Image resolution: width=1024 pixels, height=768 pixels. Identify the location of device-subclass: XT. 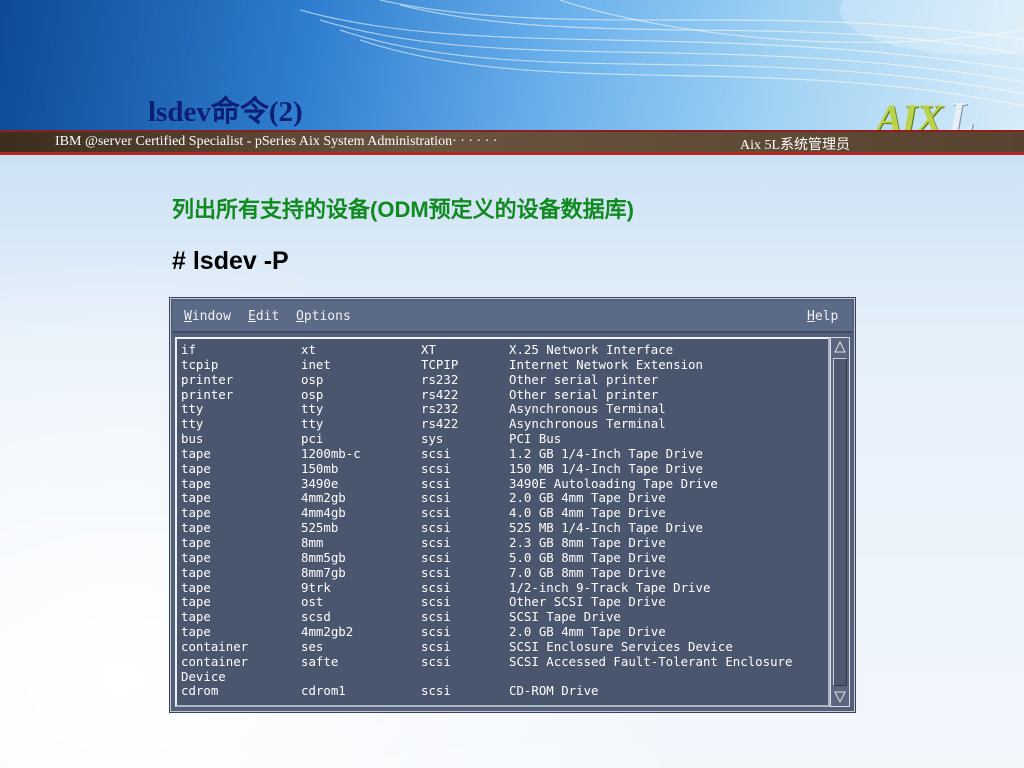
(428, 349).